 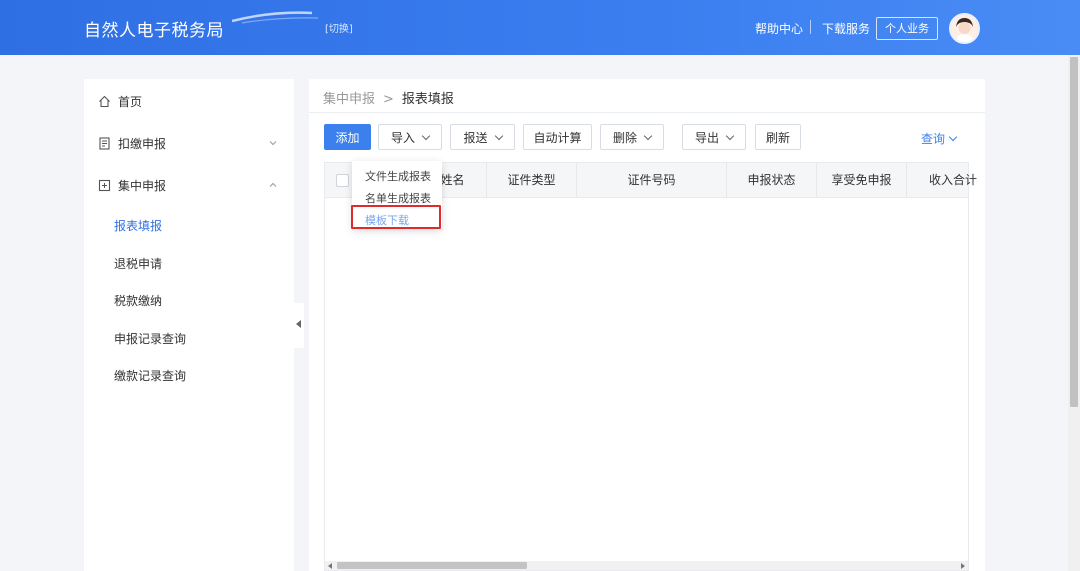 I want to click on sidebar-item-withholding: 扣缴申报, so click(x=189, y=143).